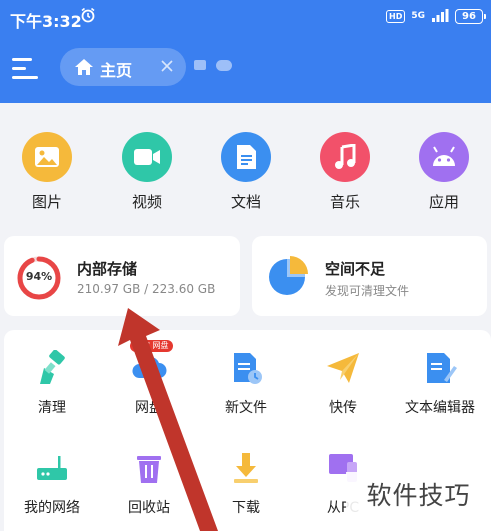 This screenshot has height=531, width=491. What do you see at coordinates (168, 419) in the screenshot?
I see `annotation-arrow` at bounding box center [168, 419].